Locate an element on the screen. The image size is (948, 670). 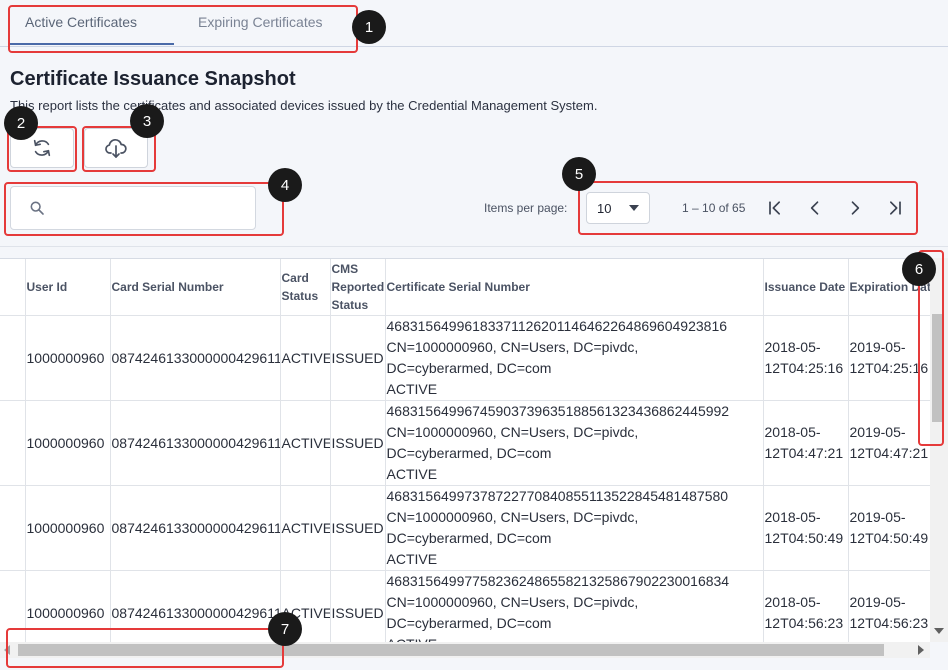
cell-expiration-date: 2019-05- 12T04:56:23 is located at coordinates (889, 606).